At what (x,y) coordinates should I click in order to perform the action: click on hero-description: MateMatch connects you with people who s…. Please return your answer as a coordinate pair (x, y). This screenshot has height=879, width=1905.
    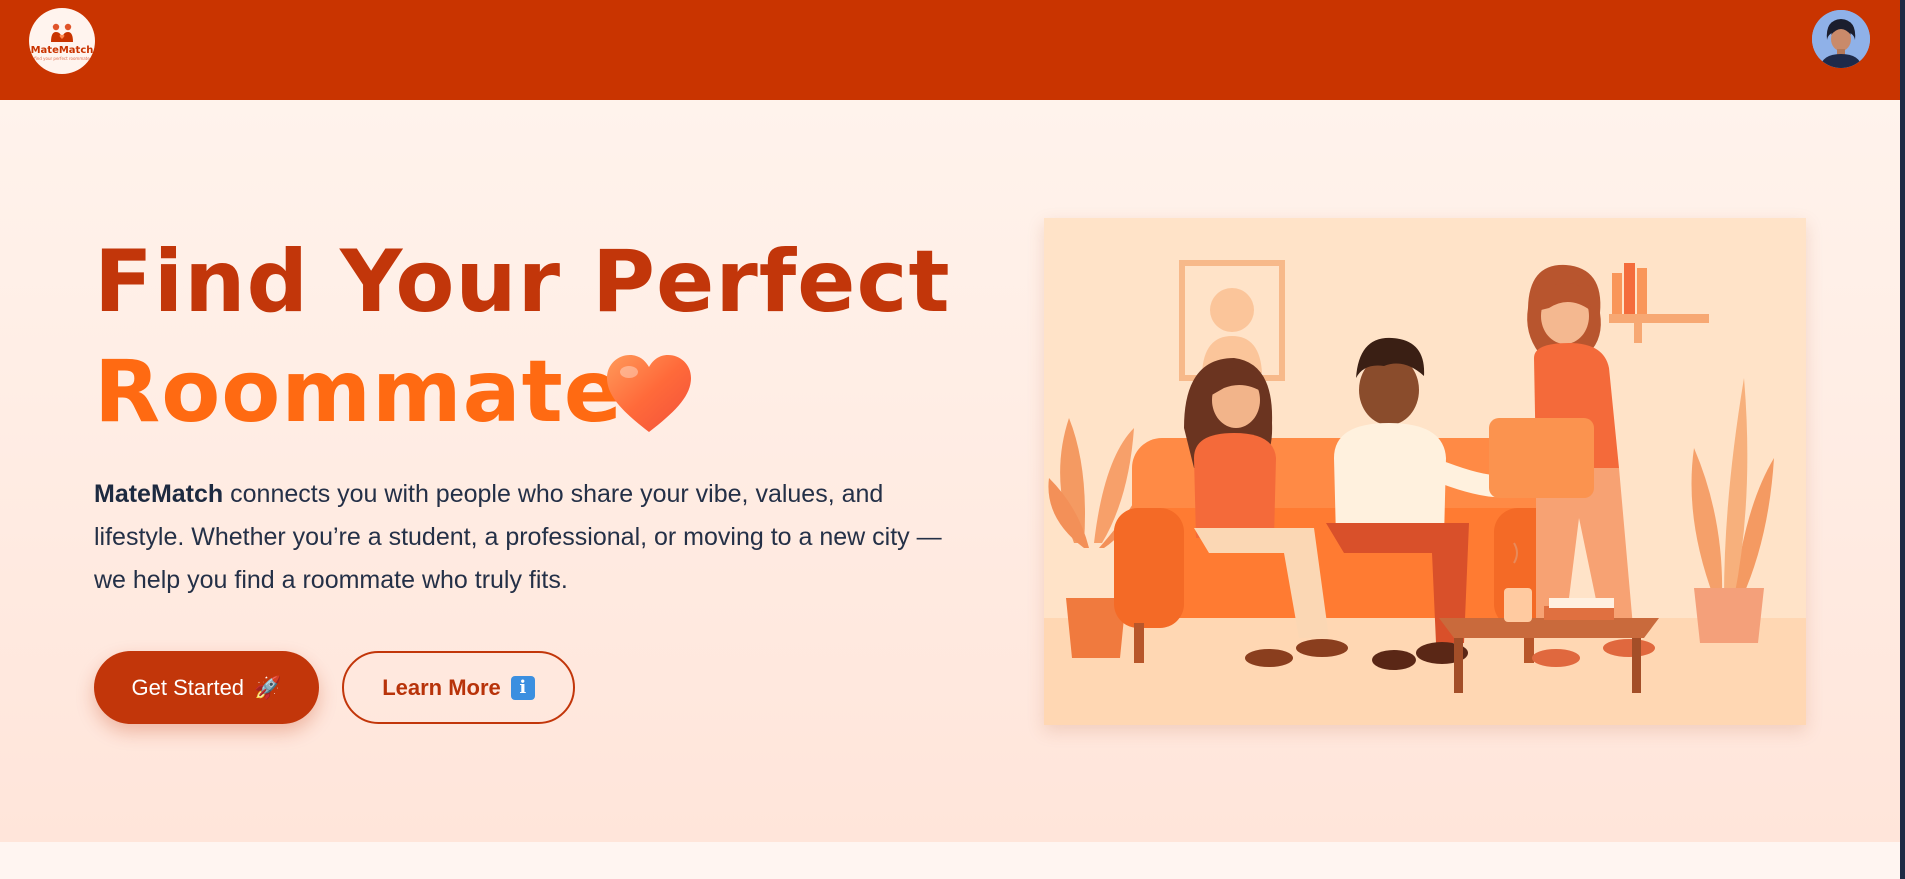
    Looking at the image, I should click on (524, 537).